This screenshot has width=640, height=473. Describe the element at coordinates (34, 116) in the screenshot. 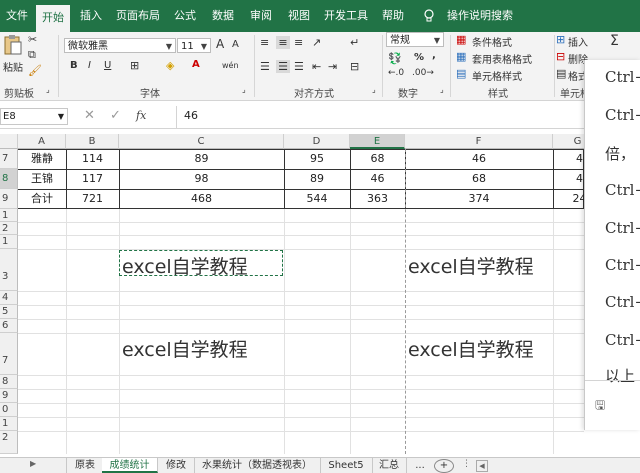

I see `name-box: E8 ▼` at that location.